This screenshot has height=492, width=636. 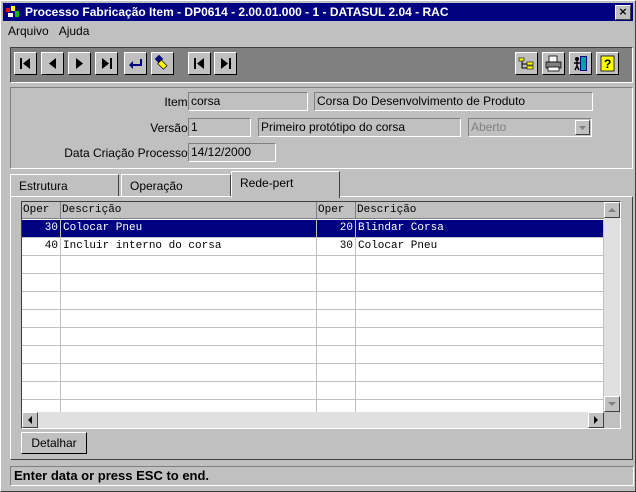 What do you see at coordinates (232, 152) in the screenshot?
I see `data-criacao-field: 14/12/2000` at bounding box center [232, 152].